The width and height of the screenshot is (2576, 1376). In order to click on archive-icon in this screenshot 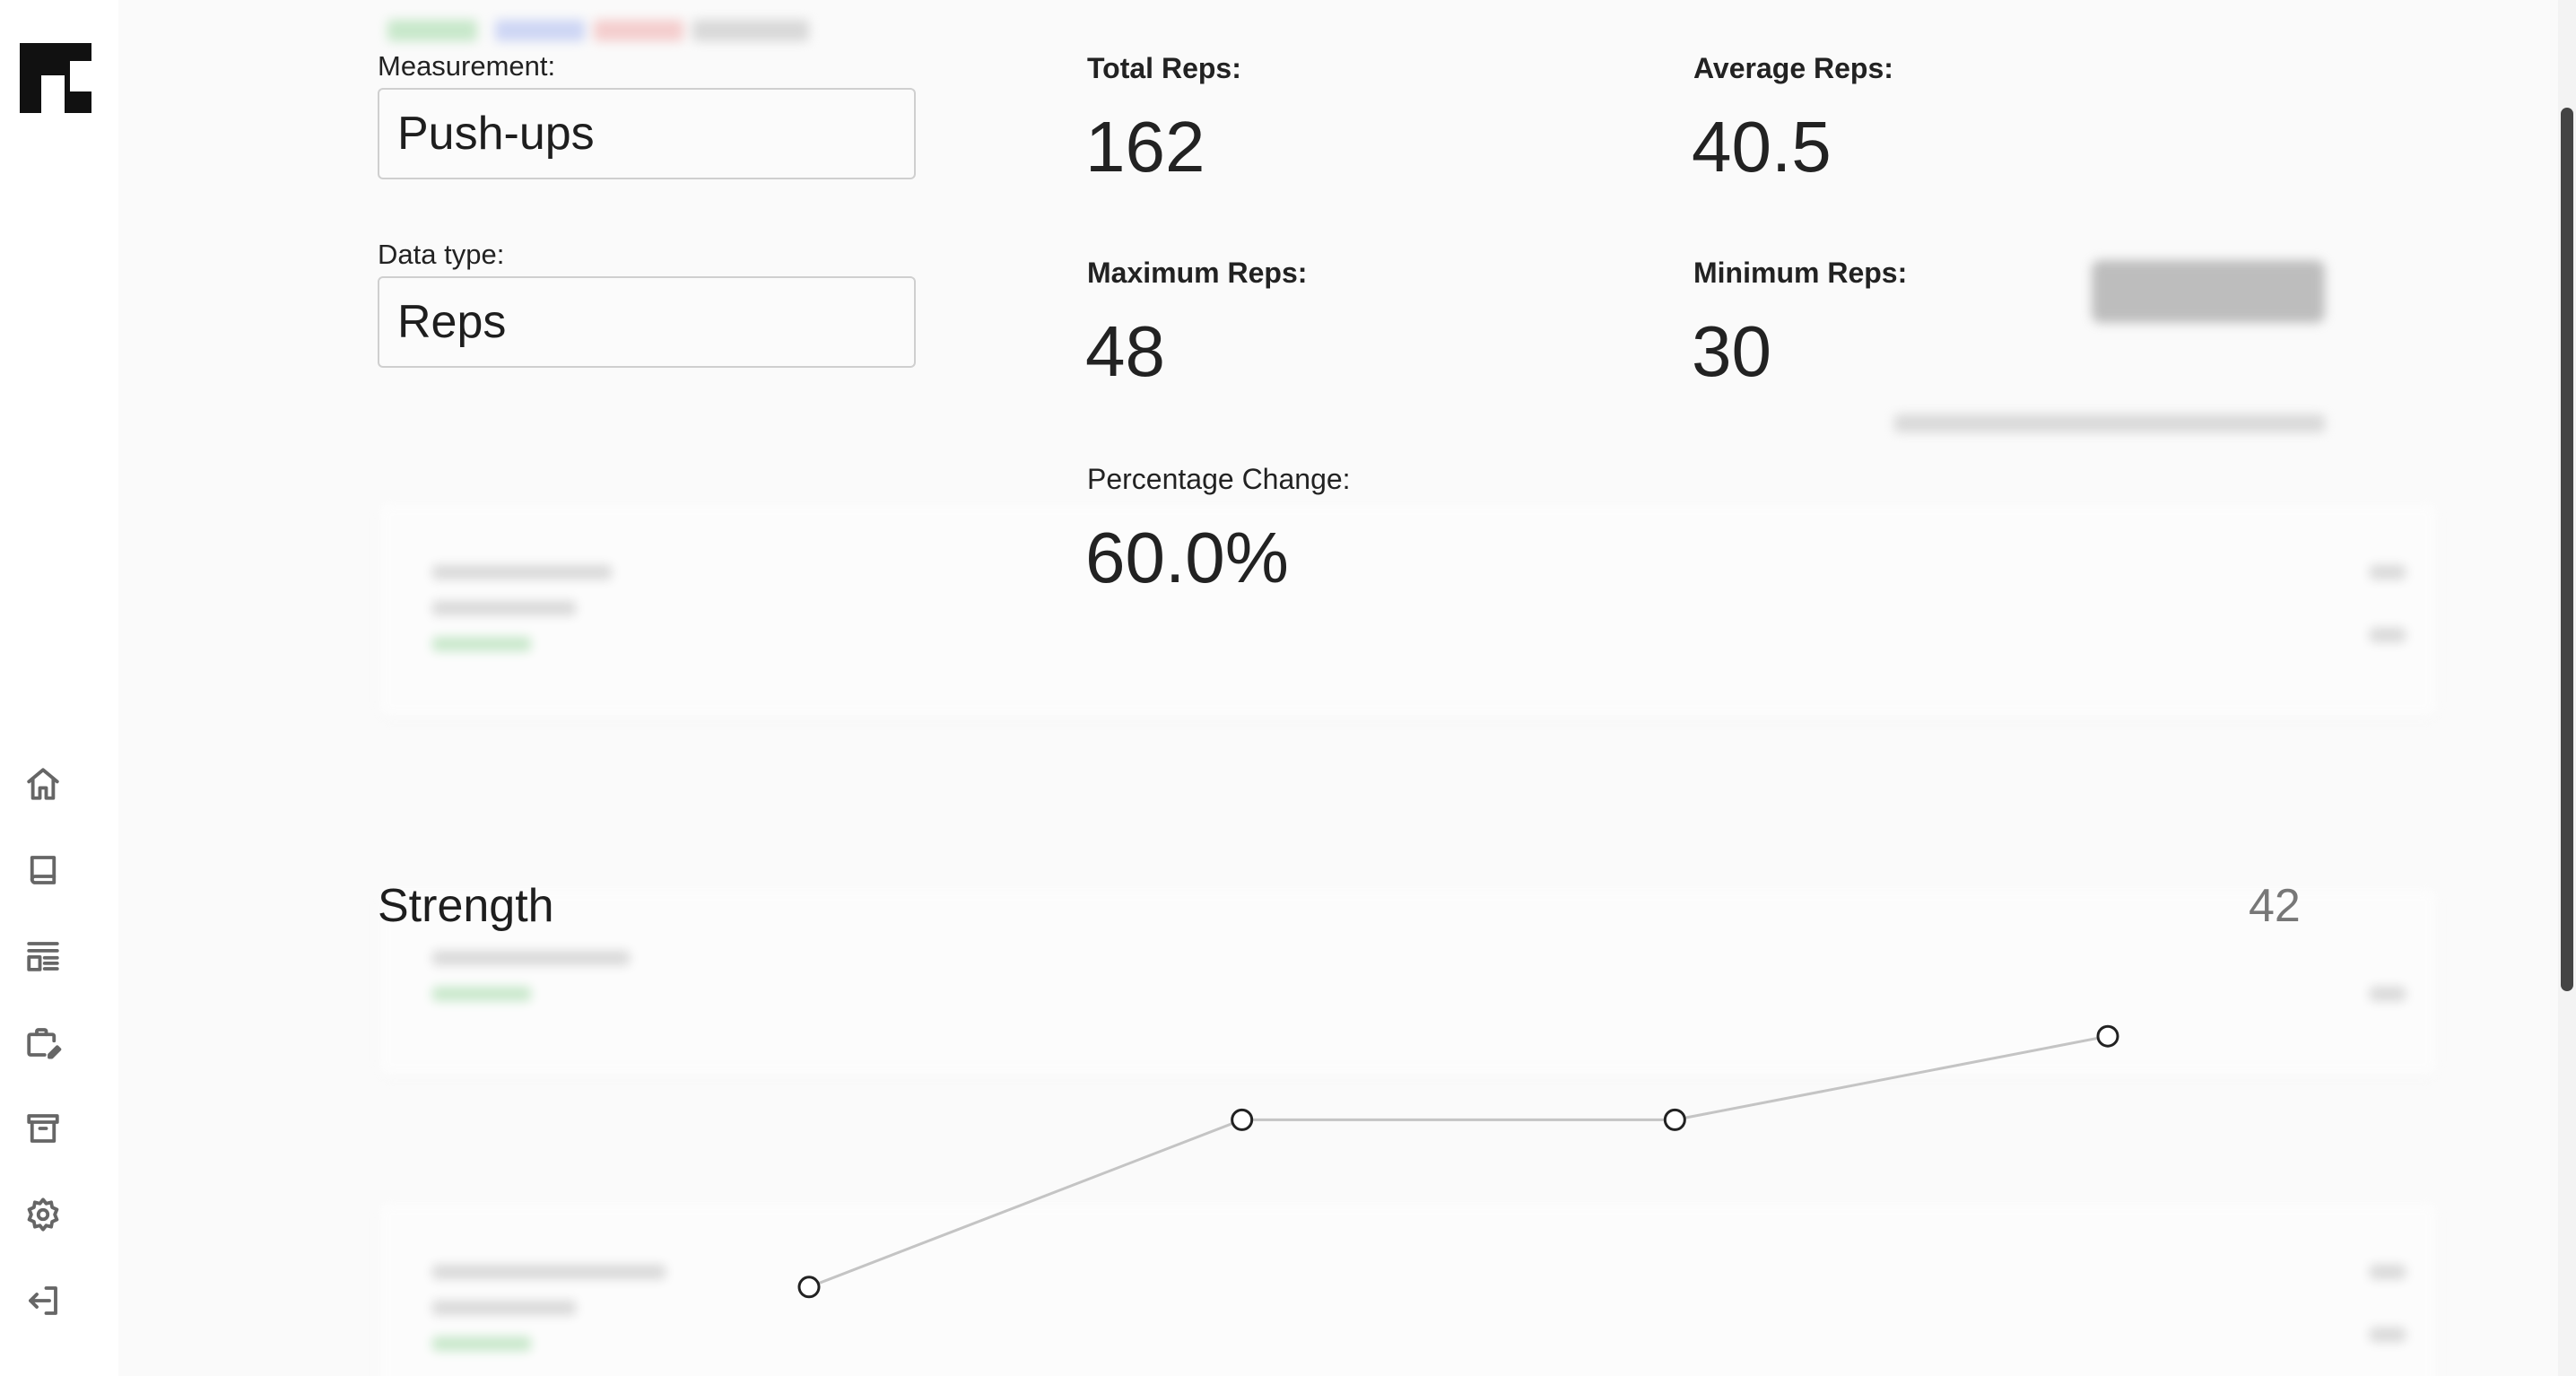, I will do `click(43, 1128)`.